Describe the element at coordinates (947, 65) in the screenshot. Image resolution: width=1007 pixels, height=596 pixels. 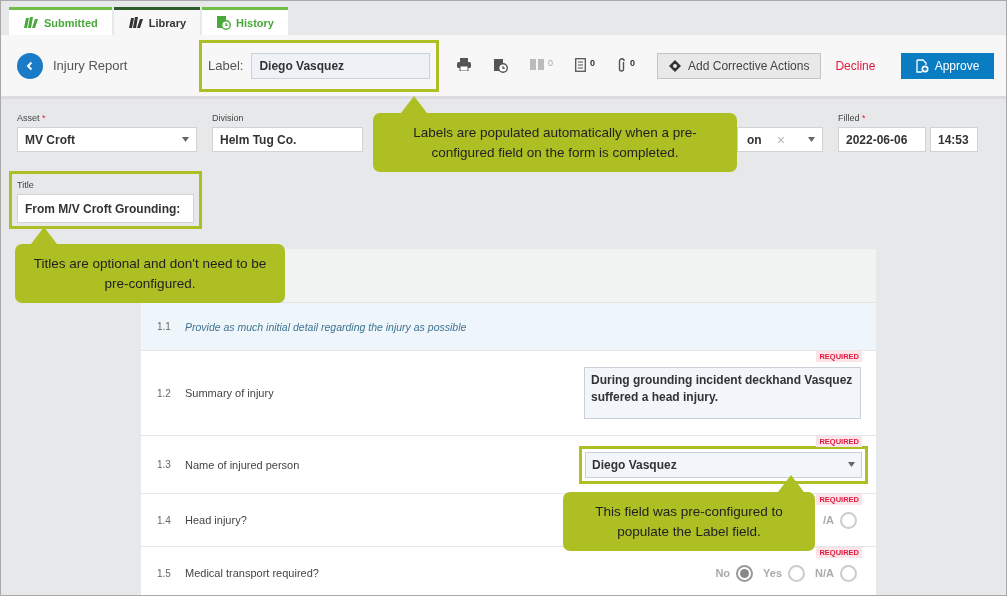
I see `approve-button: Approve` at that location.